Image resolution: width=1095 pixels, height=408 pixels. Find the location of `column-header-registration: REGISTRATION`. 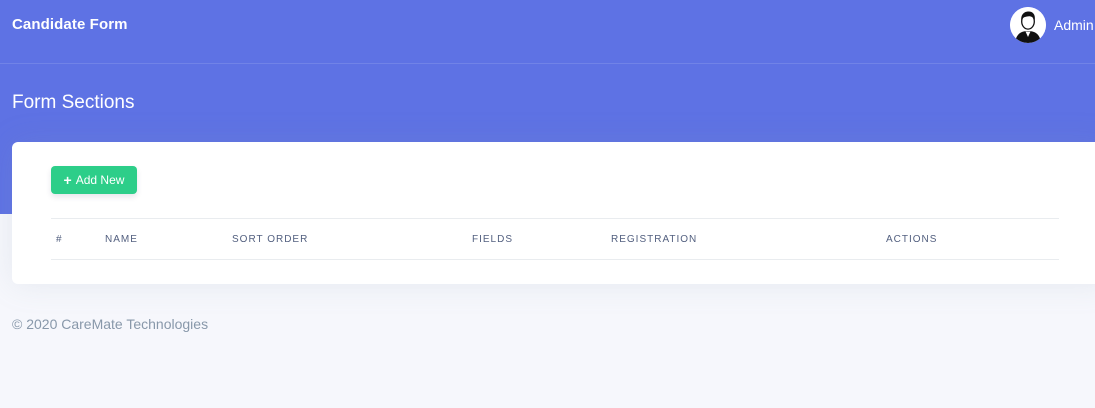

column-header-registration: REGISTRATION is located at coordinates (654, 239).